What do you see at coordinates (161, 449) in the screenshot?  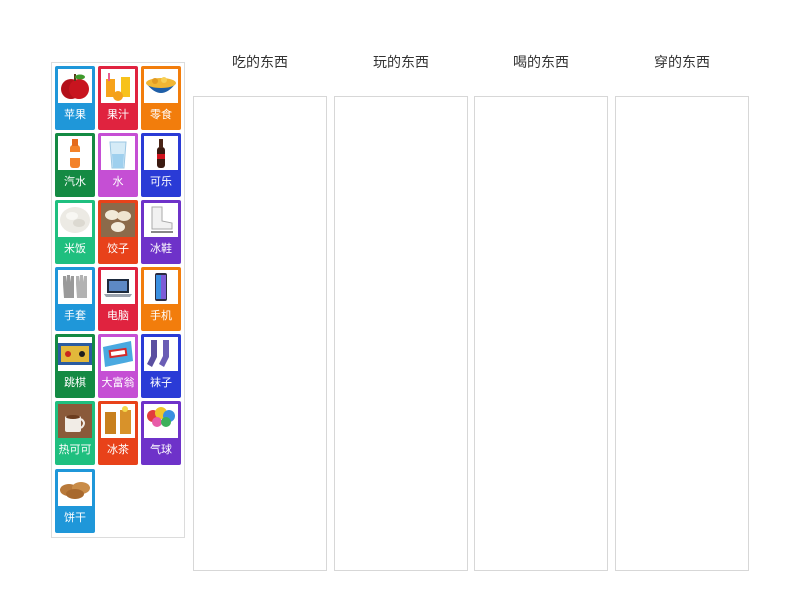 I see `card-label: 气球` at bounding box center [161, 449].